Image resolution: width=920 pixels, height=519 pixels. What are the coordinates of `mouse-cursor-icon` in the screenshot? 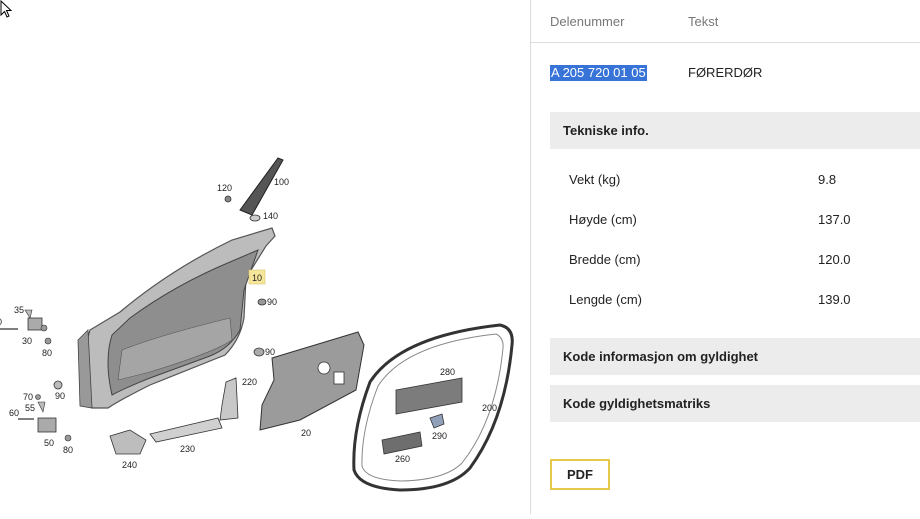 It's located at (6, 9).